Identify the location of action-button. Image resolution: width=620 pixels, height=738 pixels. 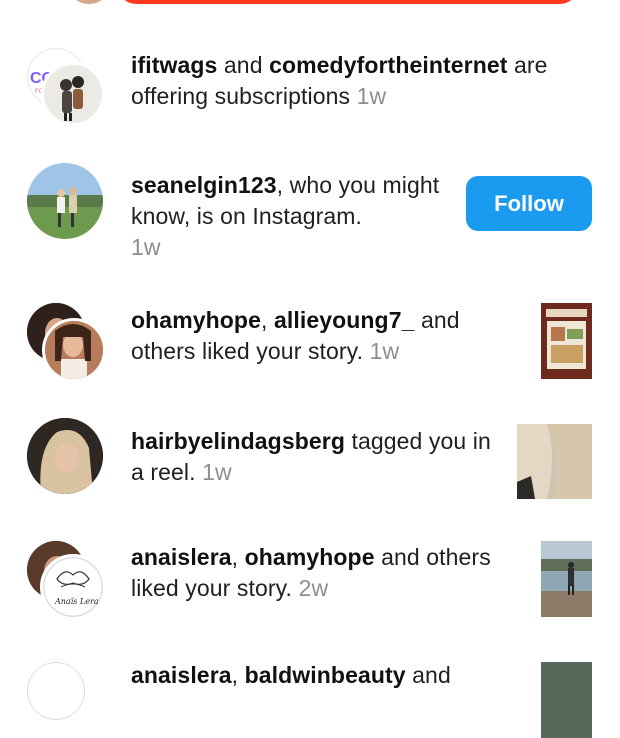
(348, 2).